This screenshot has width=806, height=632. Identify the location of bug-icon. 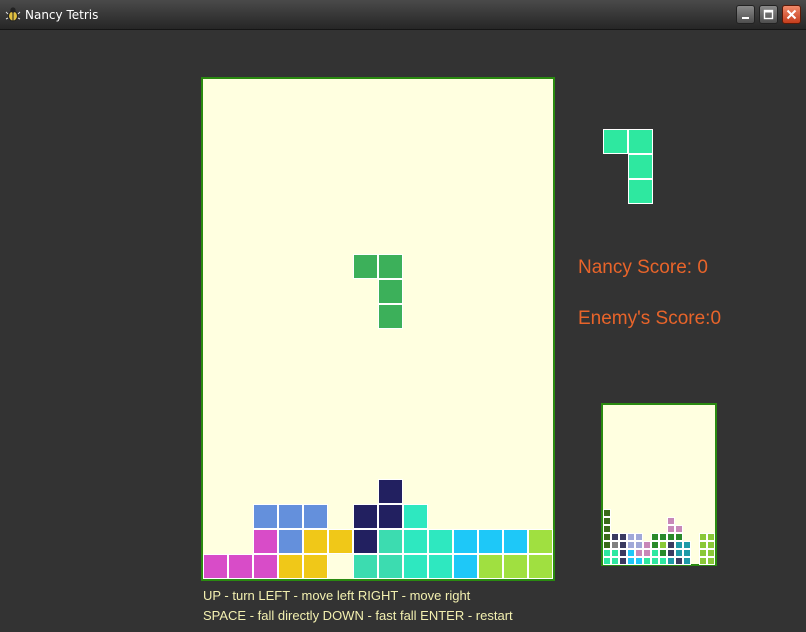
(13, 14).